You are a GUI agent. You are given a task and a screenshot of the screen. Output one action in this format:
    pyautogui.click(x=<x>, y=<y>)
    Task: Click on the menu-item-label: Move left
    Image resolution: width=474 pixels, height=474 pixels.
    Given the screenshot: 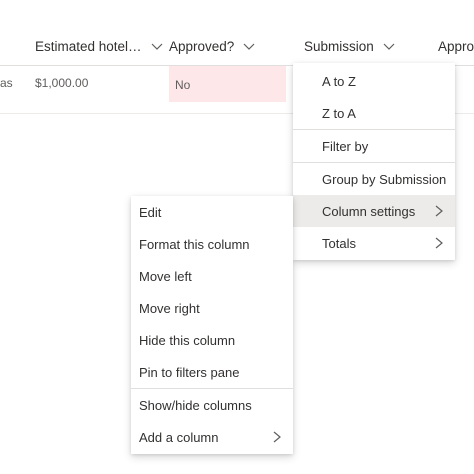 What is the action you would take?
    pyautogui.click(x=165, y=276)
    